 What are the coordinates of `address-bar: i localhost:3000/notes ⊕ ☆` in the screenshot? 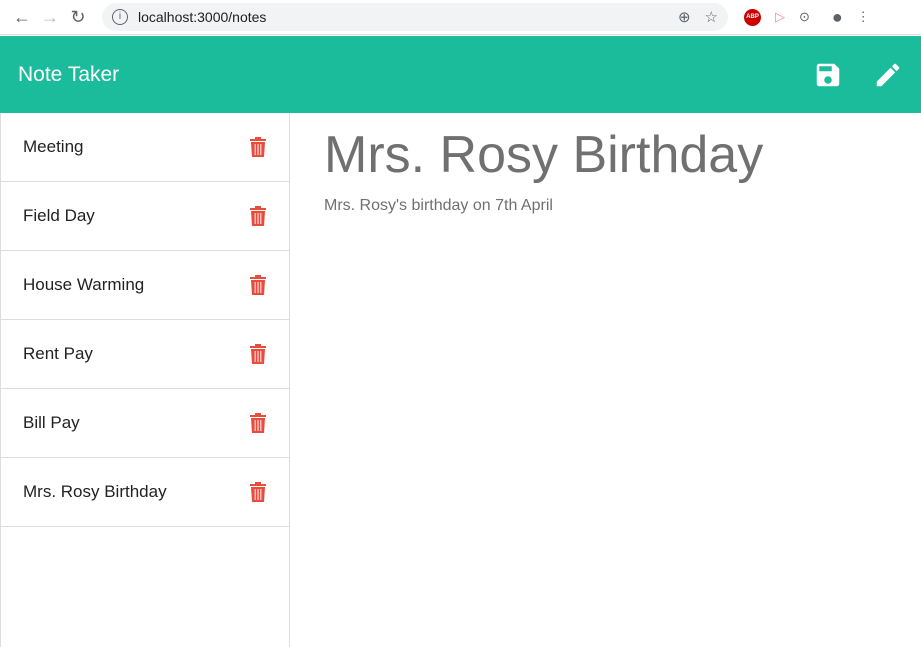 It's located at (415, 17).